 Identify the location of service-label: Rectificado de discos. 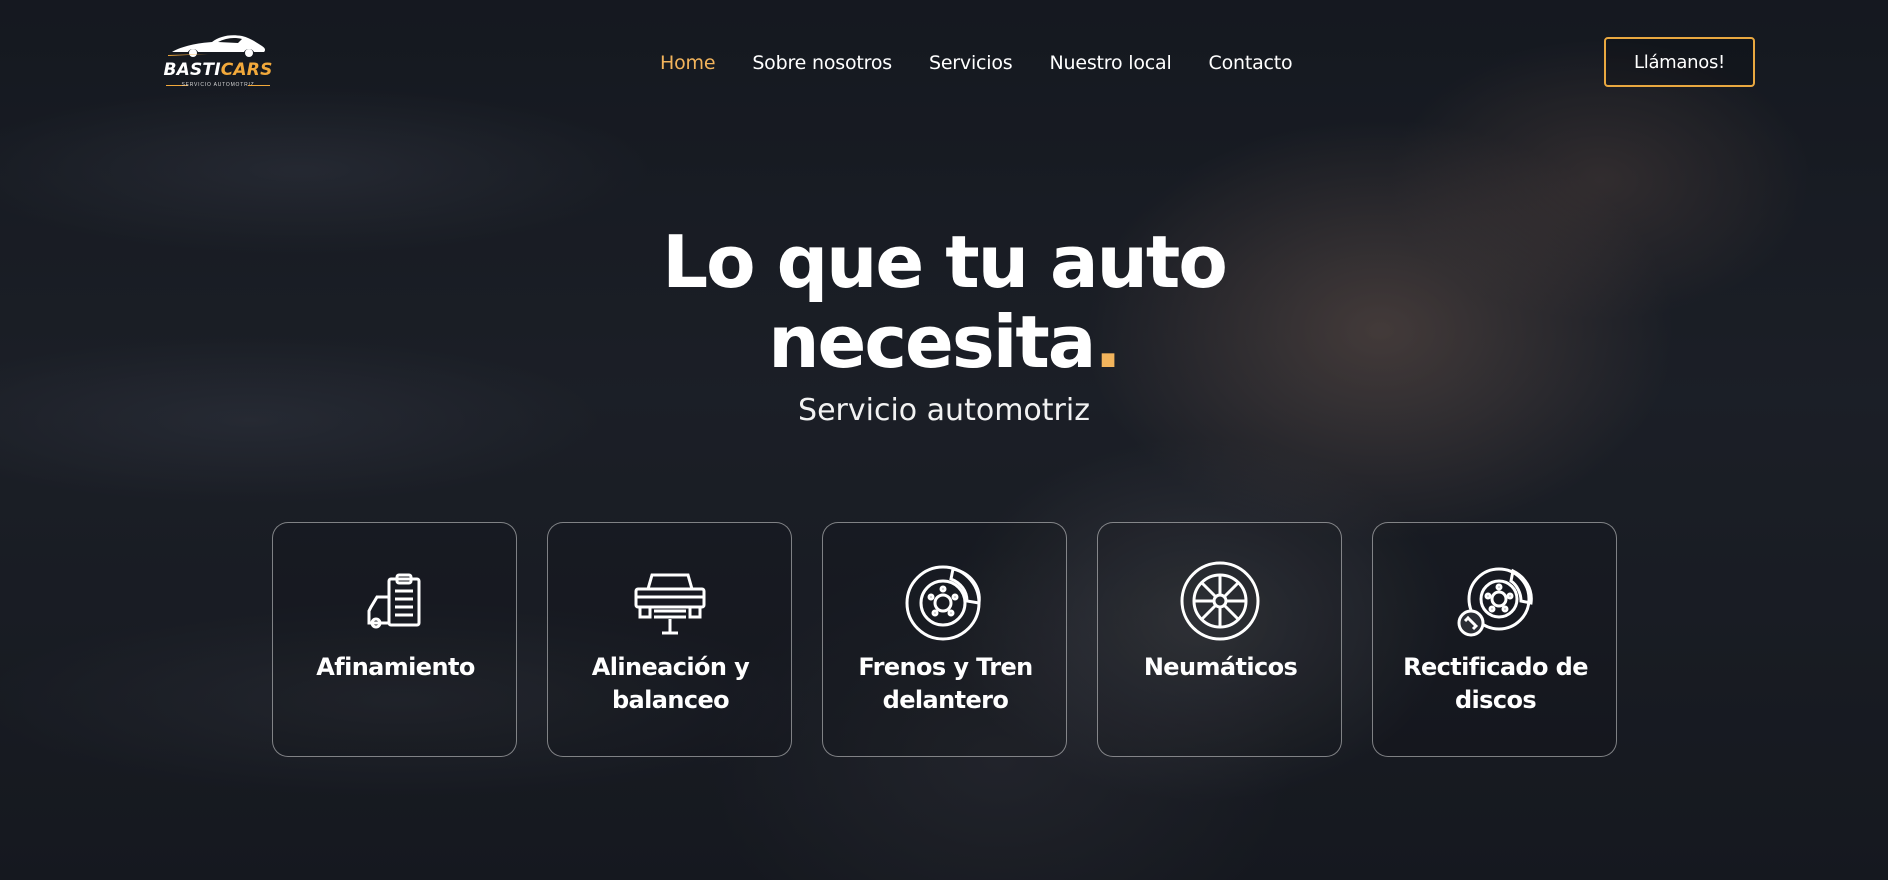
(1495, 683).